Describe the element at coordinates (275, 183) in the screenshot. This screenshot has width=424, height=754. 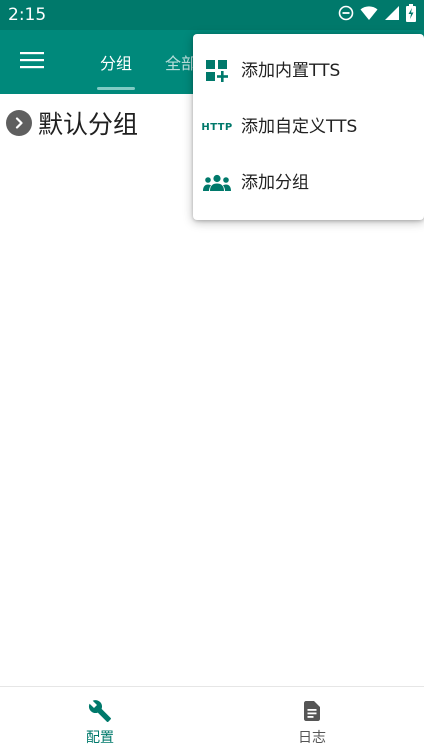
I see `menu-item-label: 添加分组` at that location.